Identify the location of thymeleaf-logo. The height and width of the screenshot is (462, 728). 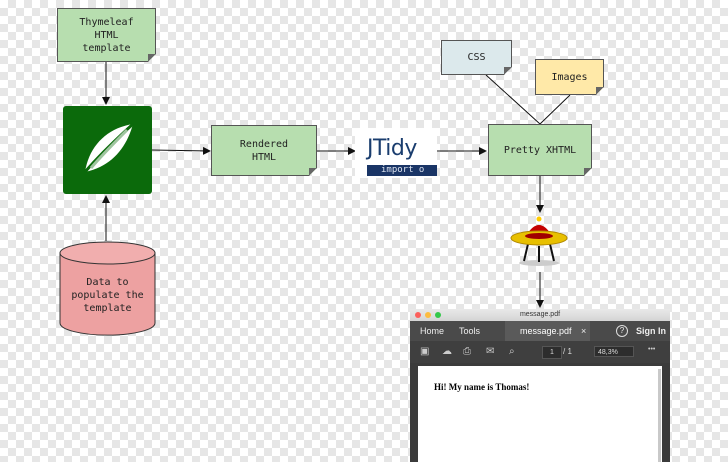
(107, 150).